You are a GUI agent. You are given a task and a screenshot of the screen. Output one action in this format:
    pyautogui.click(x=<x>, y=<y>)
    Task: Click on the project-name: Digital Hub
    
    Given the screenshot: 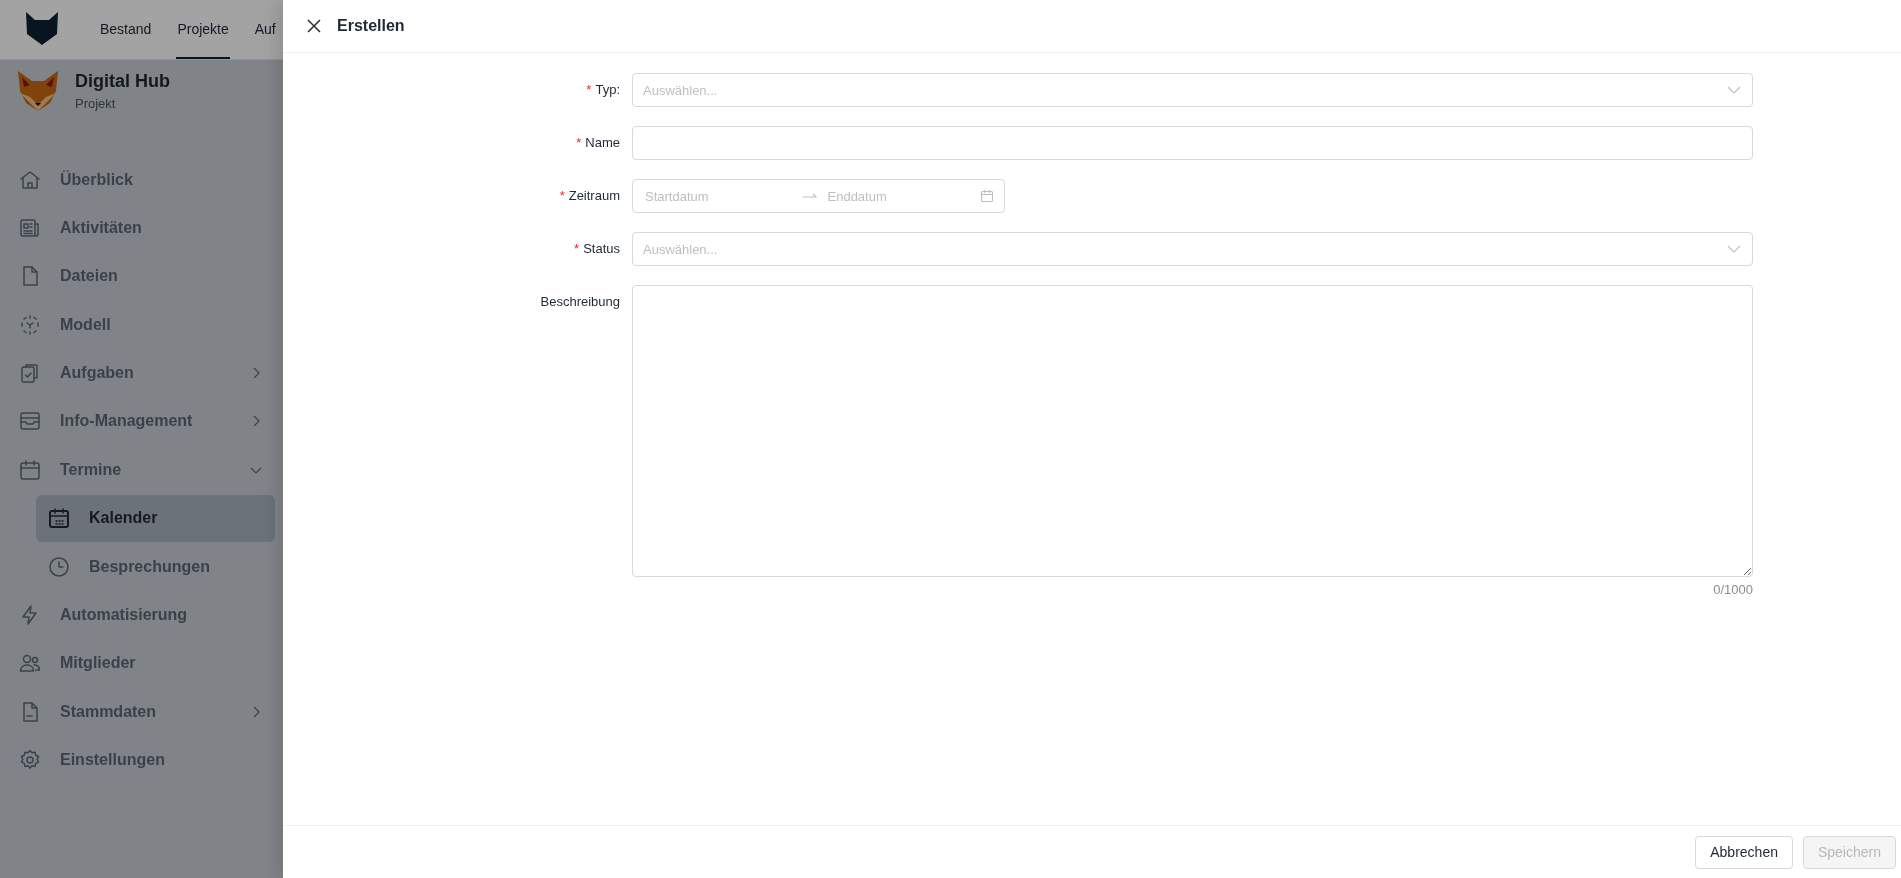 What is the action you would take?
    pyautogui.click(x=122, y=81)
    